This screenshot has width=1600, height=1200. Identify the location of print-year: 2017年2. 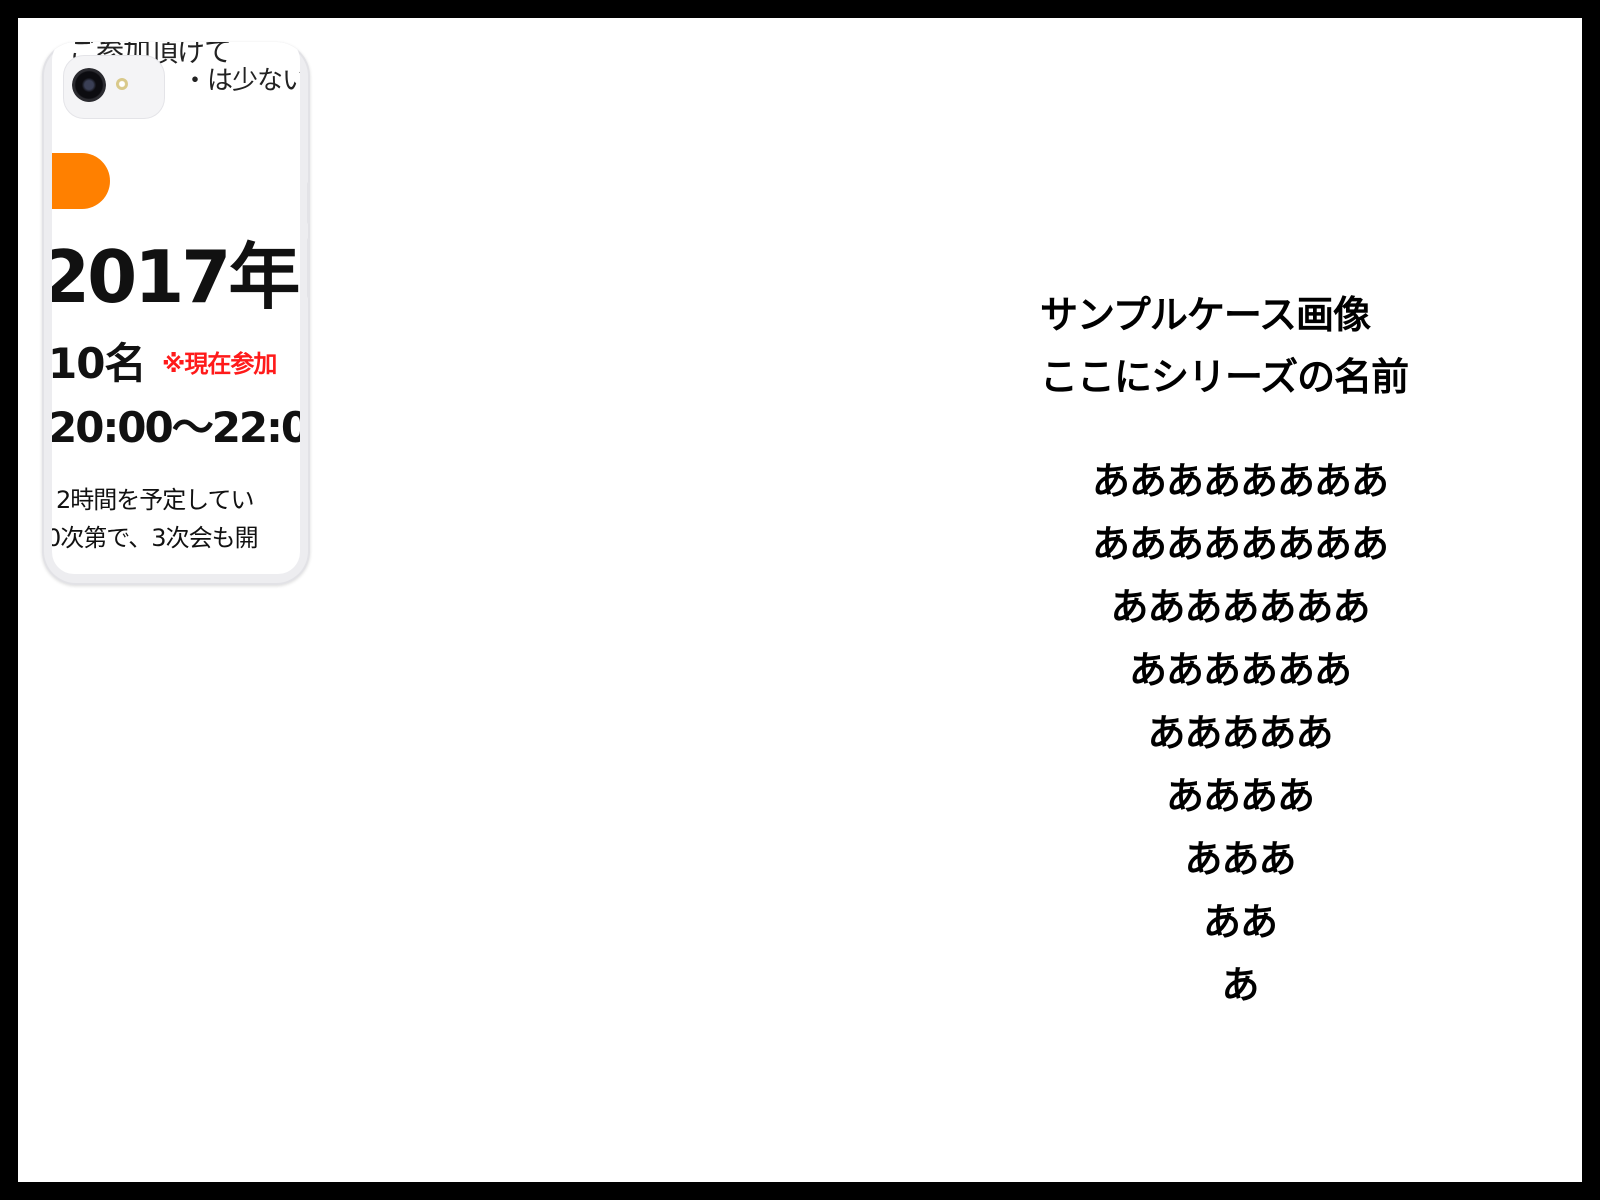
(176, 270).